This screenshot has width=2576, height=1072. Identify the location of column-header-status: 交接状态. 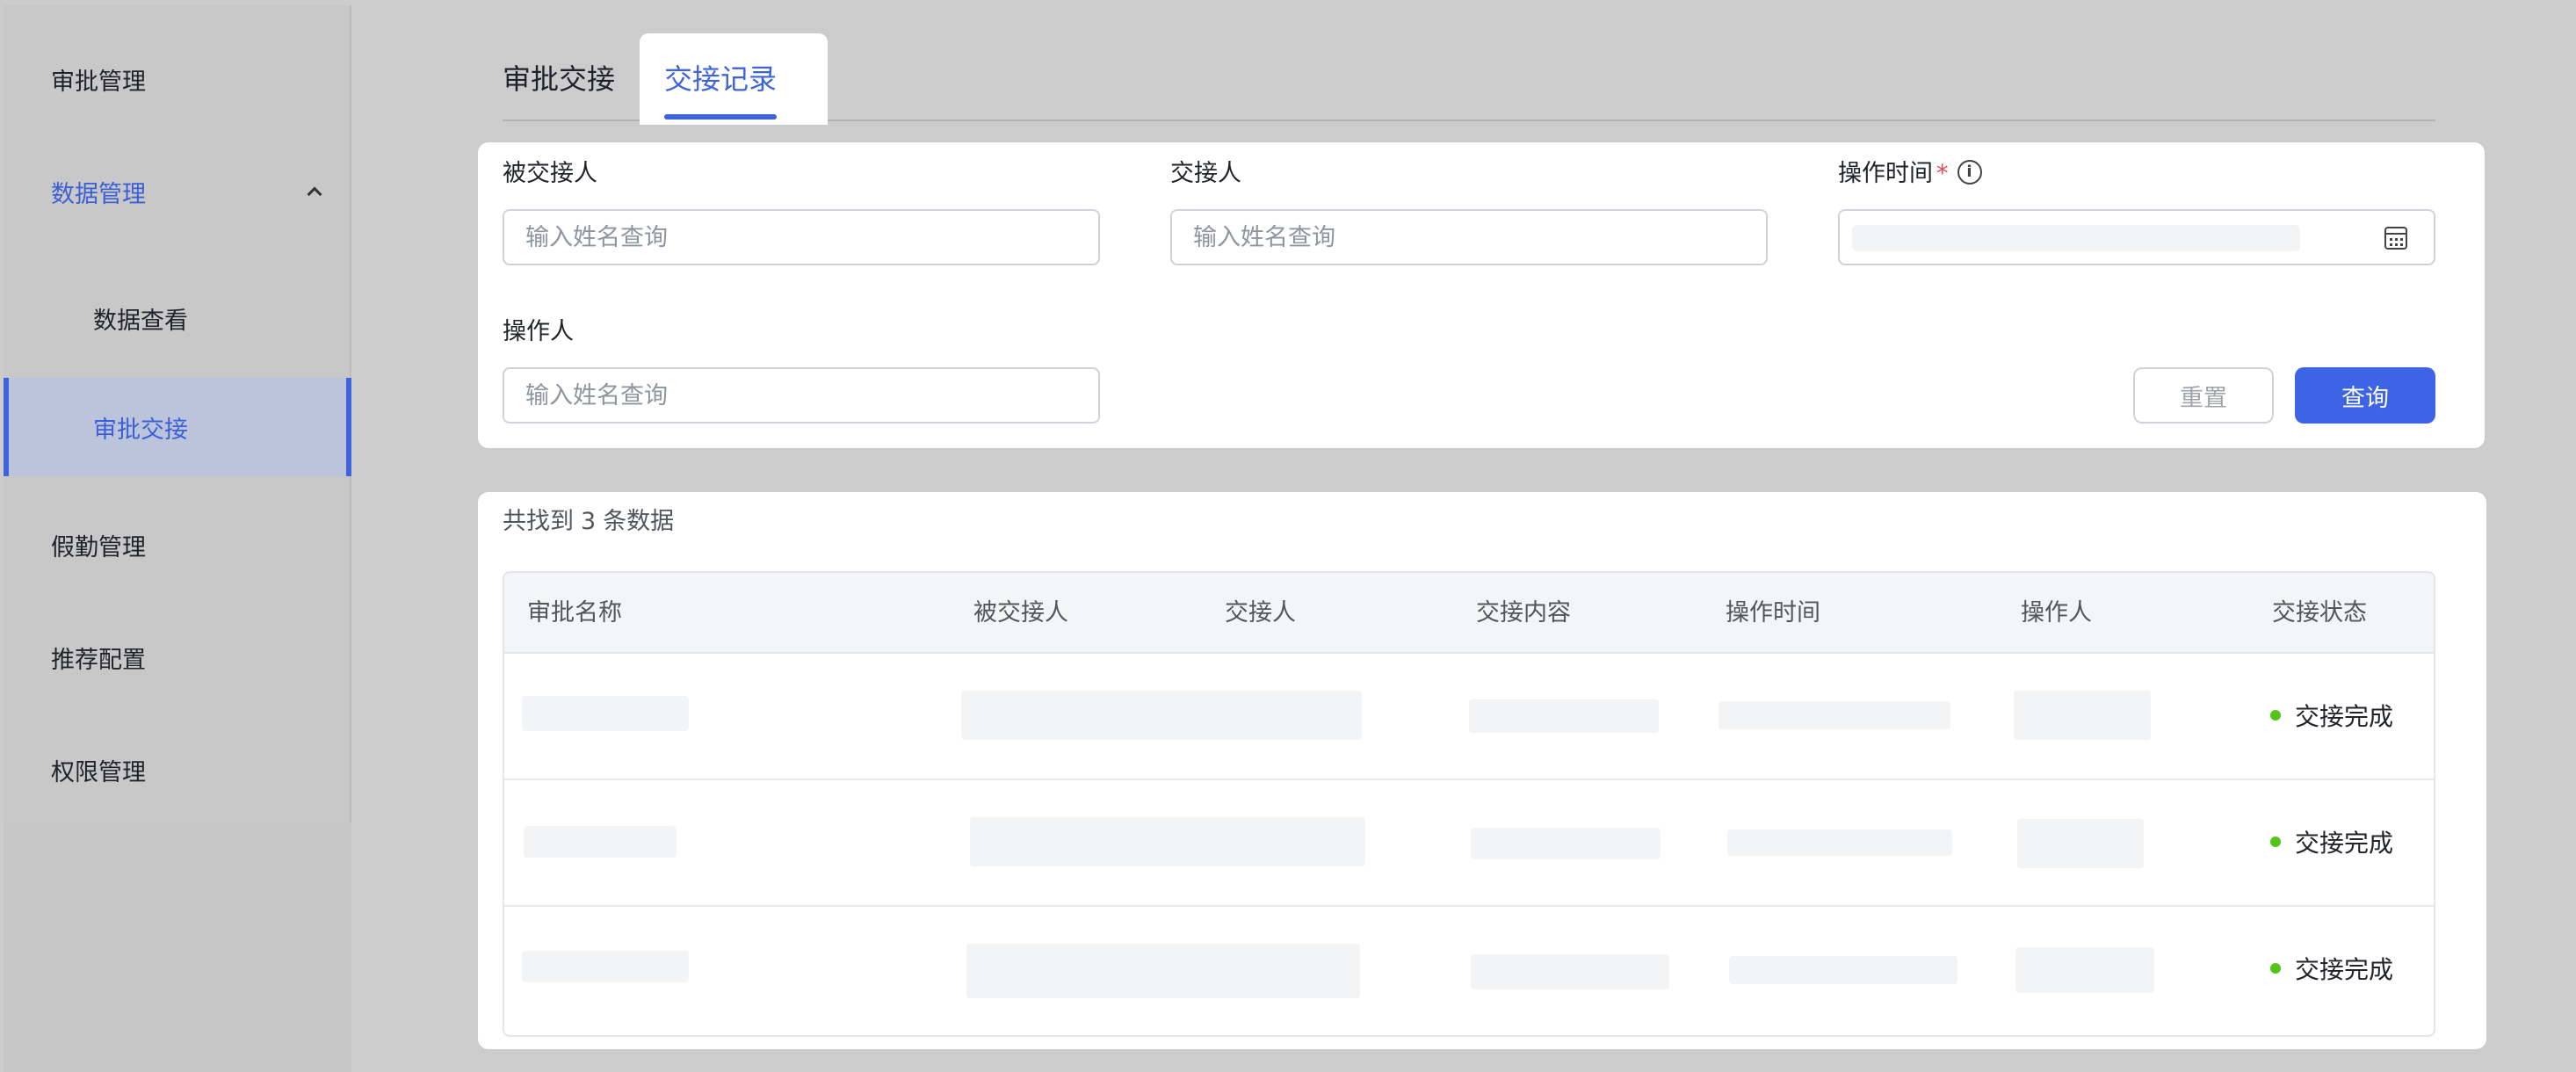
(2319, 613).